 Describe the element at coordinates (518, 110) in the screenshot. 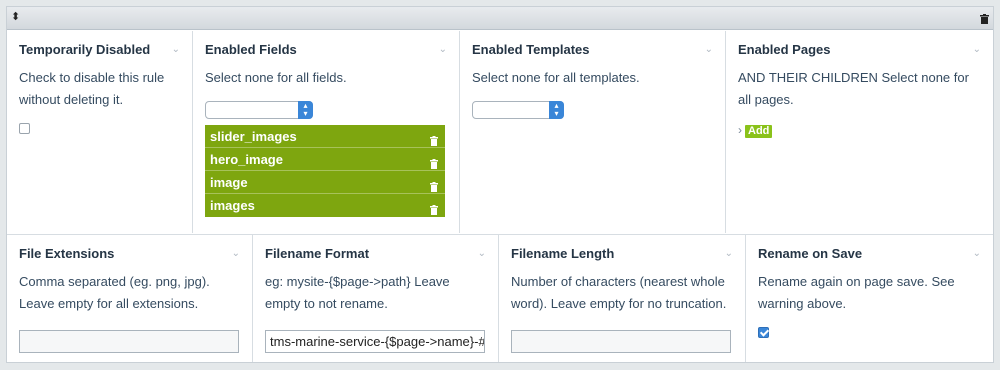

I see `enabled-templates-select: ▴ ▾` at that location.